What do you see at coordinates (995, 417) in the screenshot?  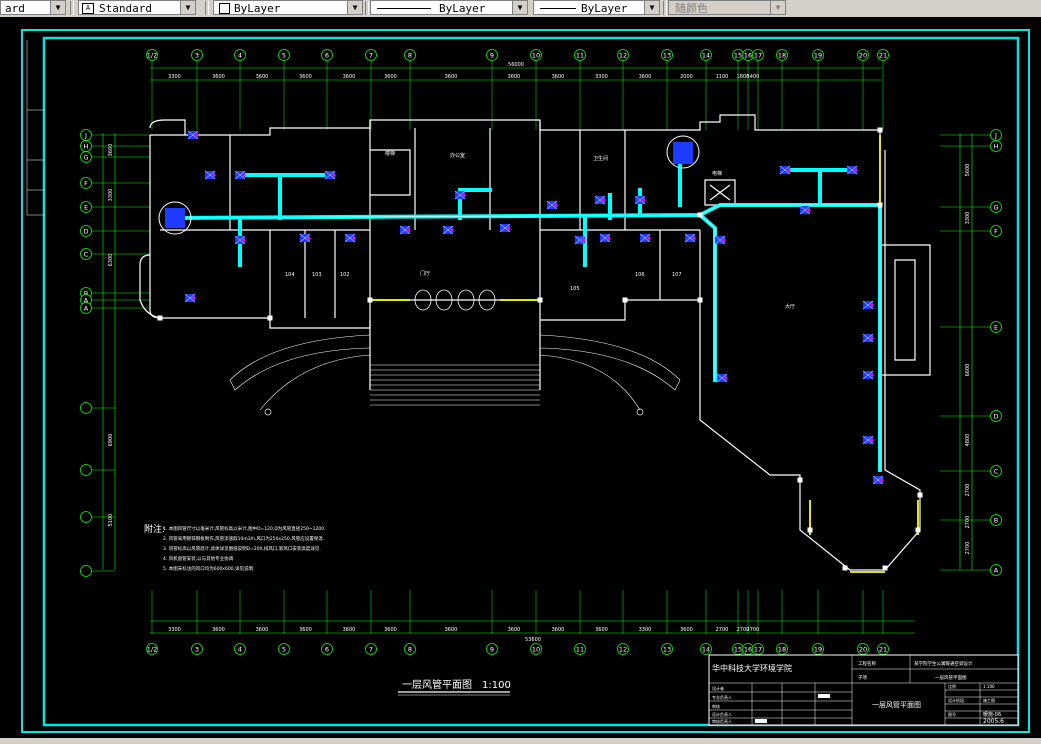 I see `grid-bubble-label: D` at bounding box center [995, 417].